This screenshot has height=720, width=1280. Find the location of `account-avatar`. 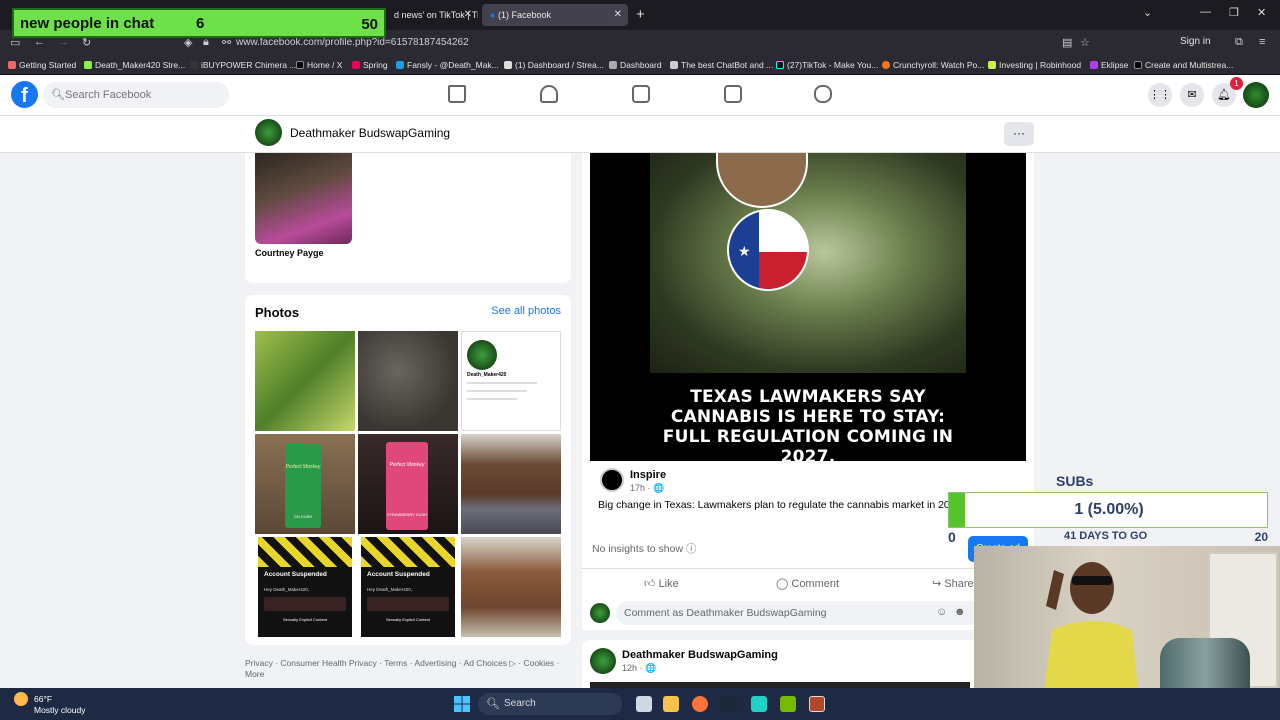

account-avatar is located at coordinates (1256, 95).